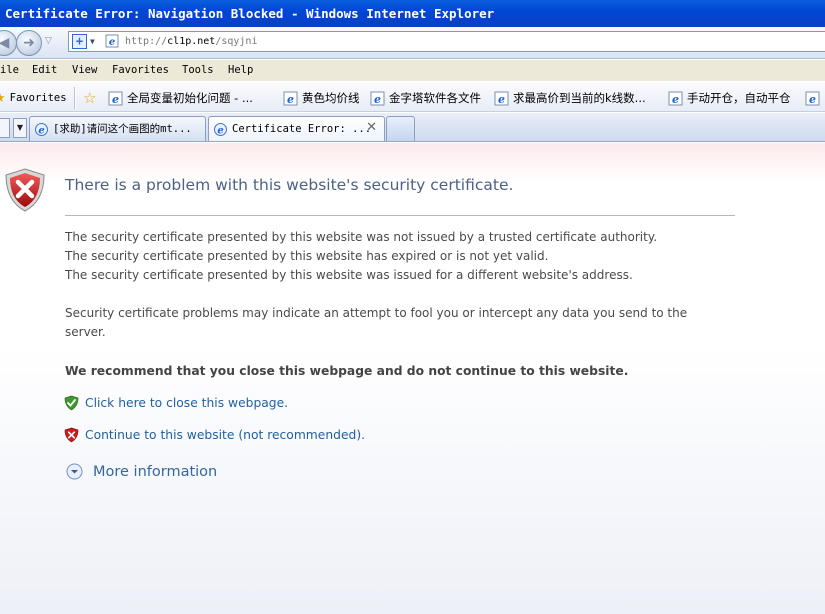 The height and width of the screenshot is (614, 825). I want to click on close-tab-icon: ✕, so click(371, 128).